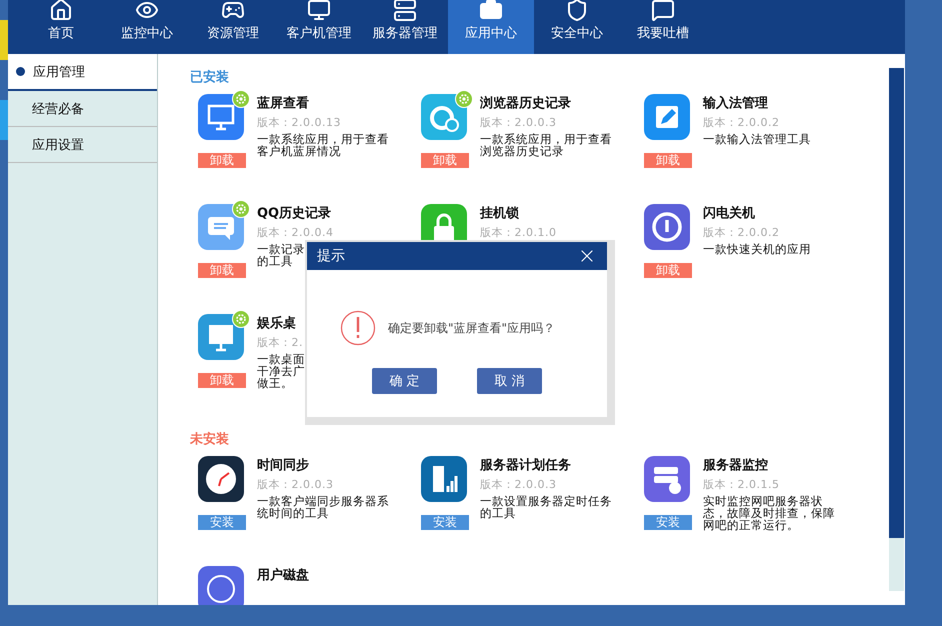  What do you see at coordinates (404, 381) in the screenshot?
I see `confirm-button: 确 定` at bounding box center [404, 381].